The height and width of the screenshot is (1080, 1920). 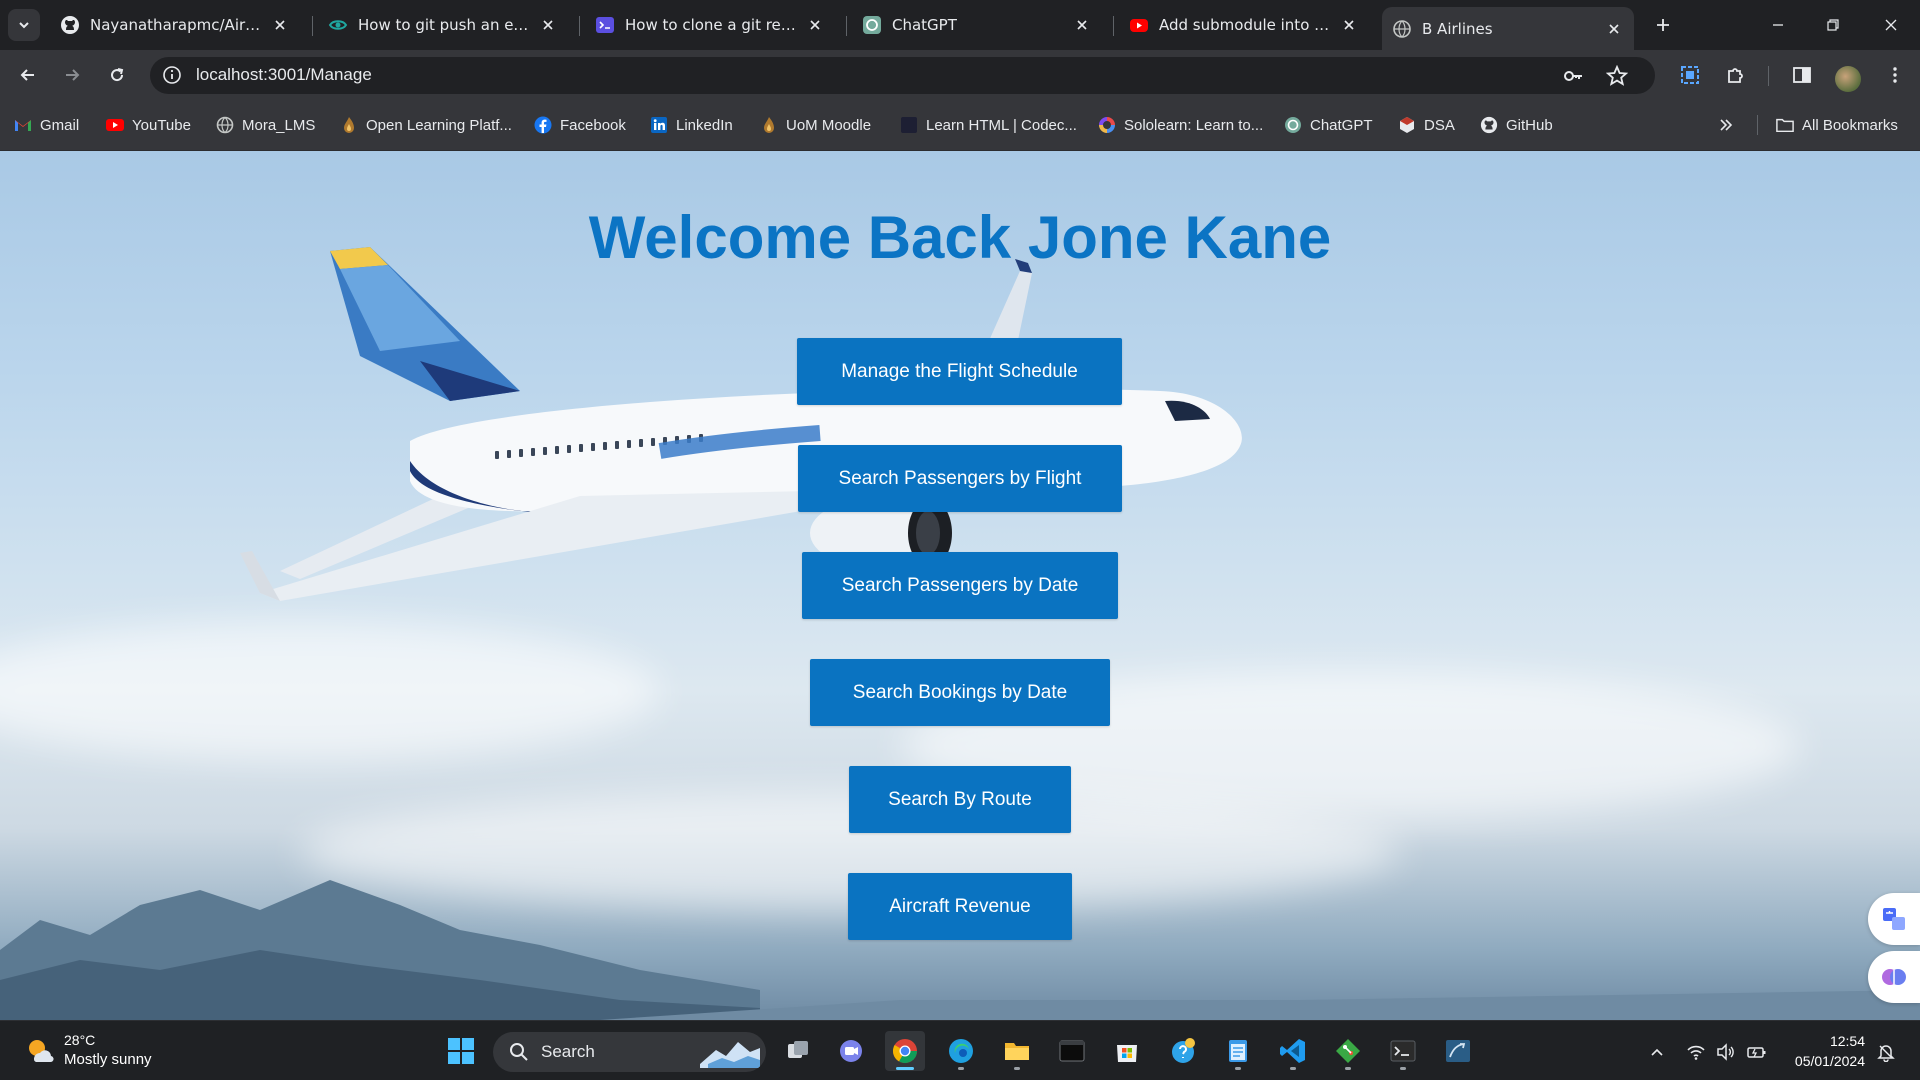 I want to click on screenshot-extension-button, so click(x=1690, y=75).